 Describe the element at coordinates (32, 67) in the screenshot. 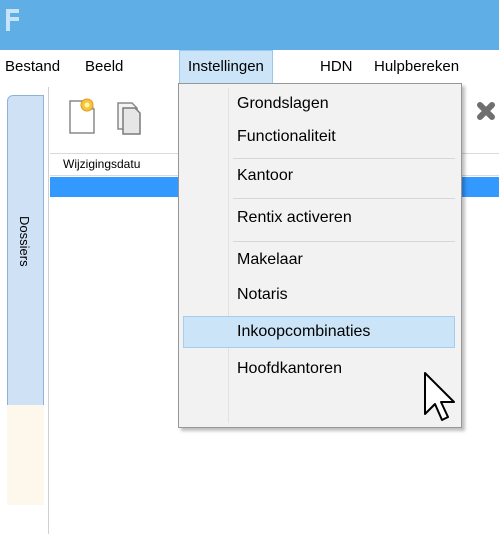

I see `menu-bestand: Bestand` at that location.